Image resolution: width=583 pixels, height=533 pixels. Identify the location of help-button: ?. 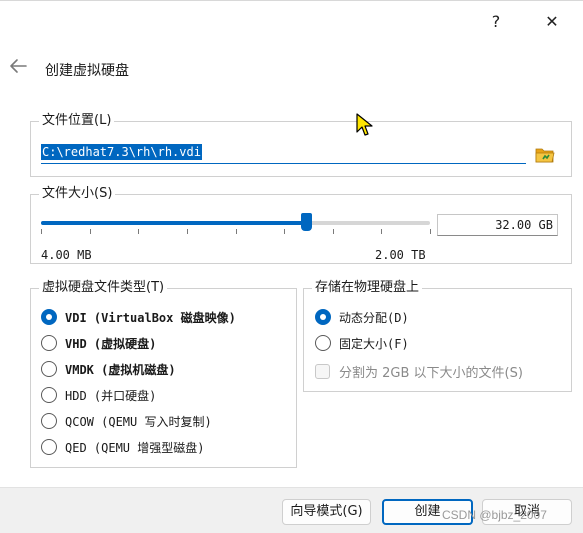
(496, 21).